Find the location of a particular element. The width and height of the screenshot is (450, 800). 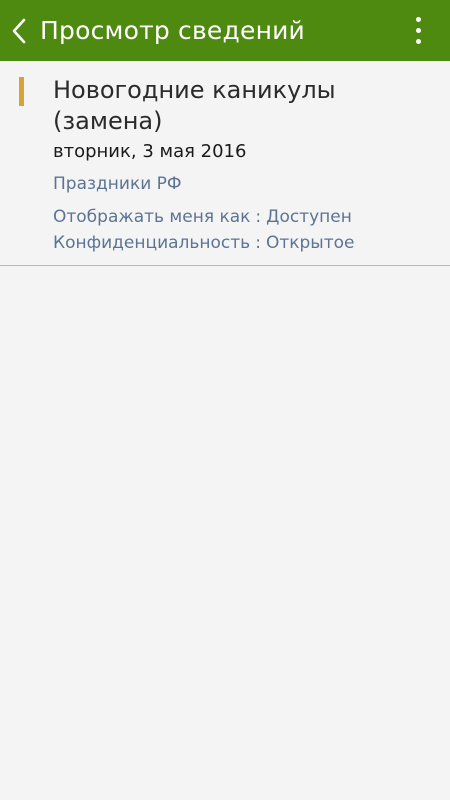

chevron-left-icon is located at coordinates (19, 31).